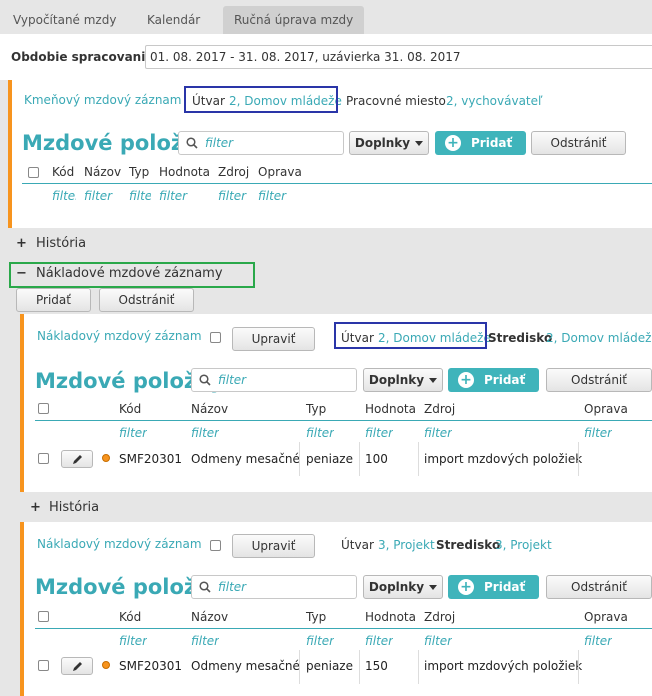 This screenshot has height=696, width=652. Describe the element at coordinates (102, 100) in the screenshot. I see `personal-record-link: Kmeňový mzdový záznam` at that location.